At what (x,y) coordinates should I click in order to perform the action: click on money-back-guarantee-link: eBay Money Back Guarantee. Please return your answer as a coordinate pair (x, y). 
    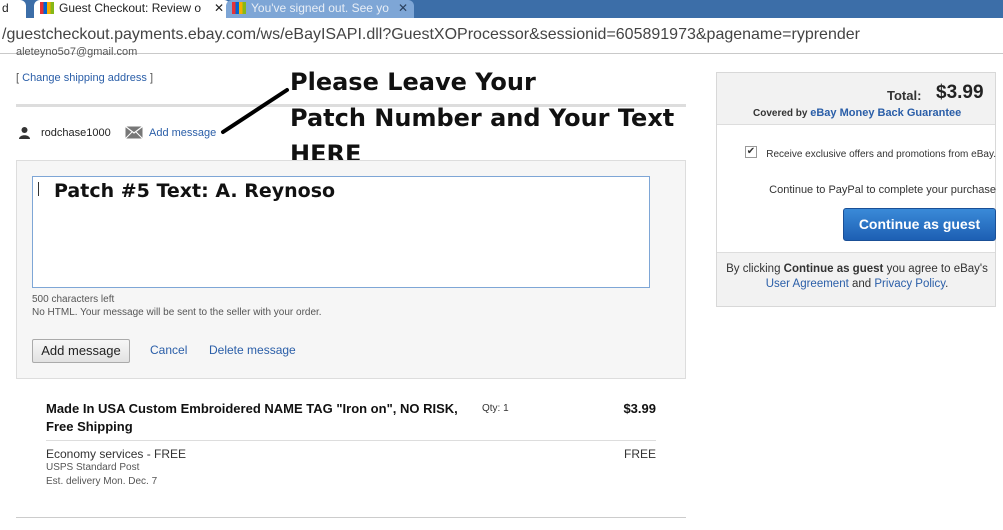
    Looking at the image, I should click on (885, 113).